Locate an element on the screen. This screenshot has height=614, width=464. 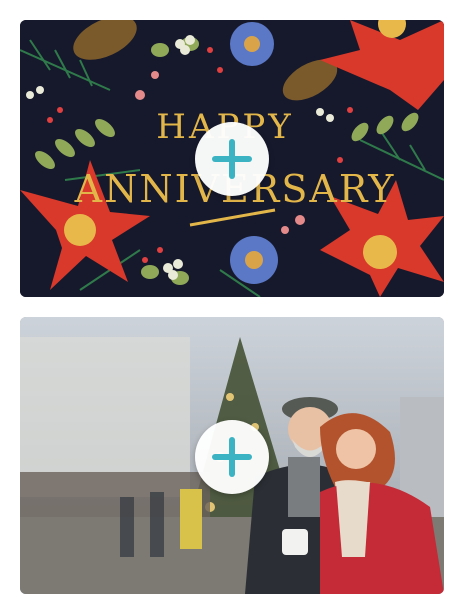
add-card-button is located at coordinates (232, 159).